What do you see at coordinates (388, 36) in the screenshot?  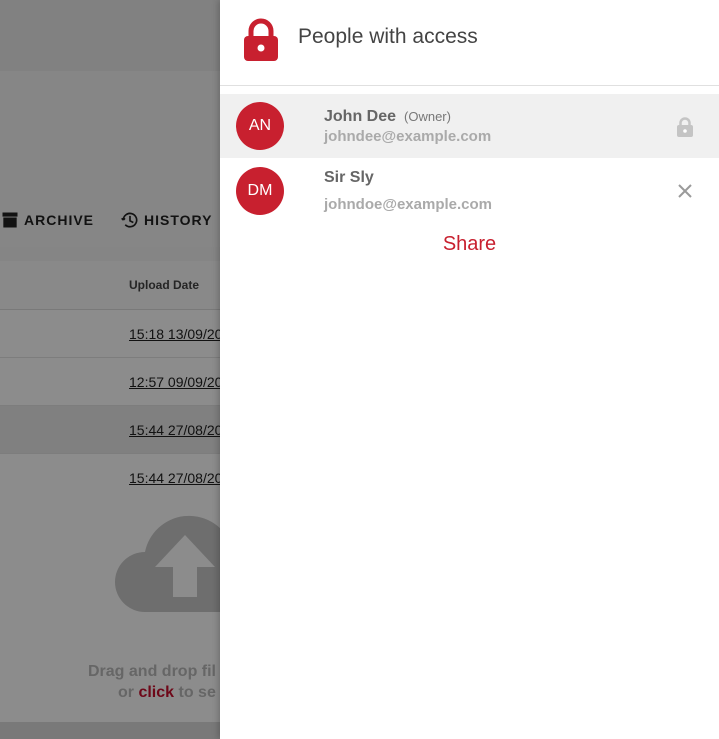 I see `drawer-title: People with access` at bounding box center [388, 36].